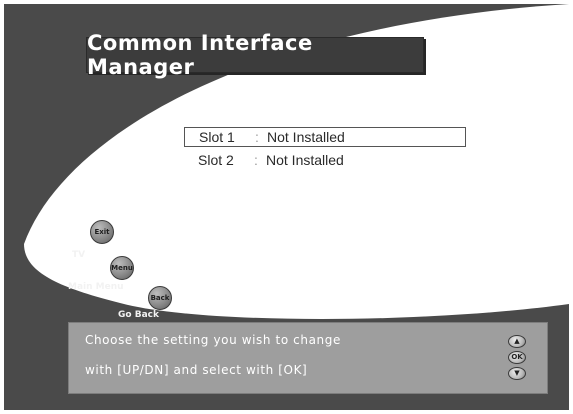  I want to click on up-arrow-icon: ▲, so click(517, 341).